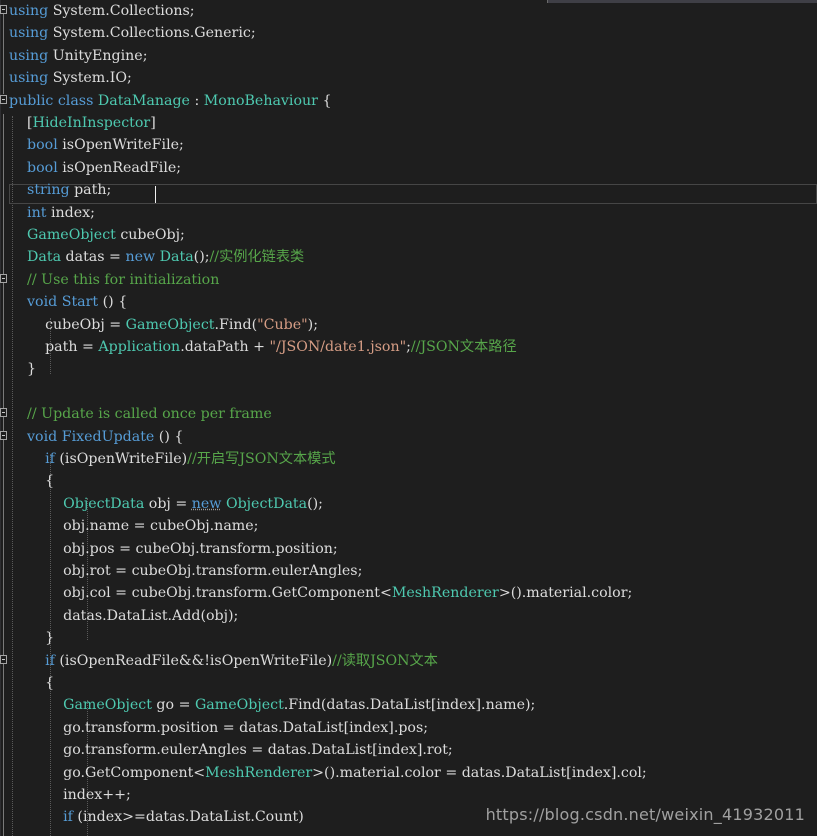 The height and width of the screenshot is (836, 817). Describe the element at coordinates (170, 324) in the screenshot. I see `code-token: GameObject` at that location.